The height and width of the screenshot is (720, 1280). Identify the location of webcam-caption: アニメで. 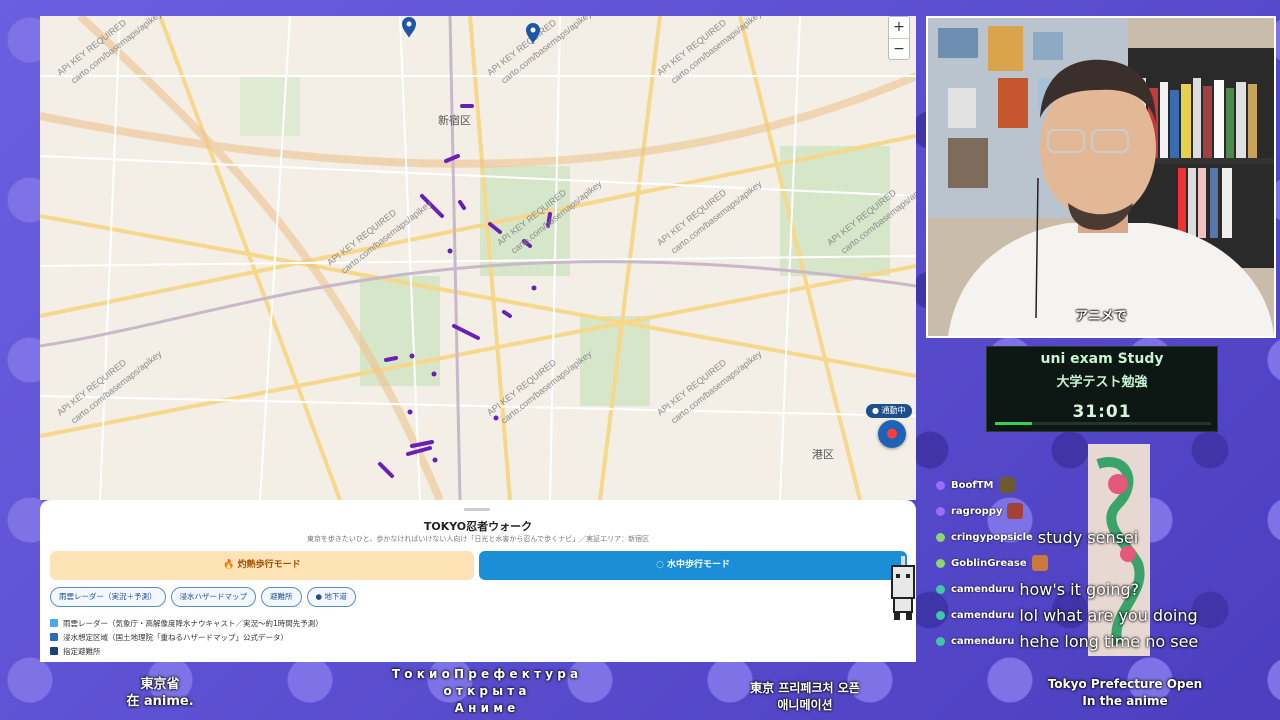
(1101, 316).